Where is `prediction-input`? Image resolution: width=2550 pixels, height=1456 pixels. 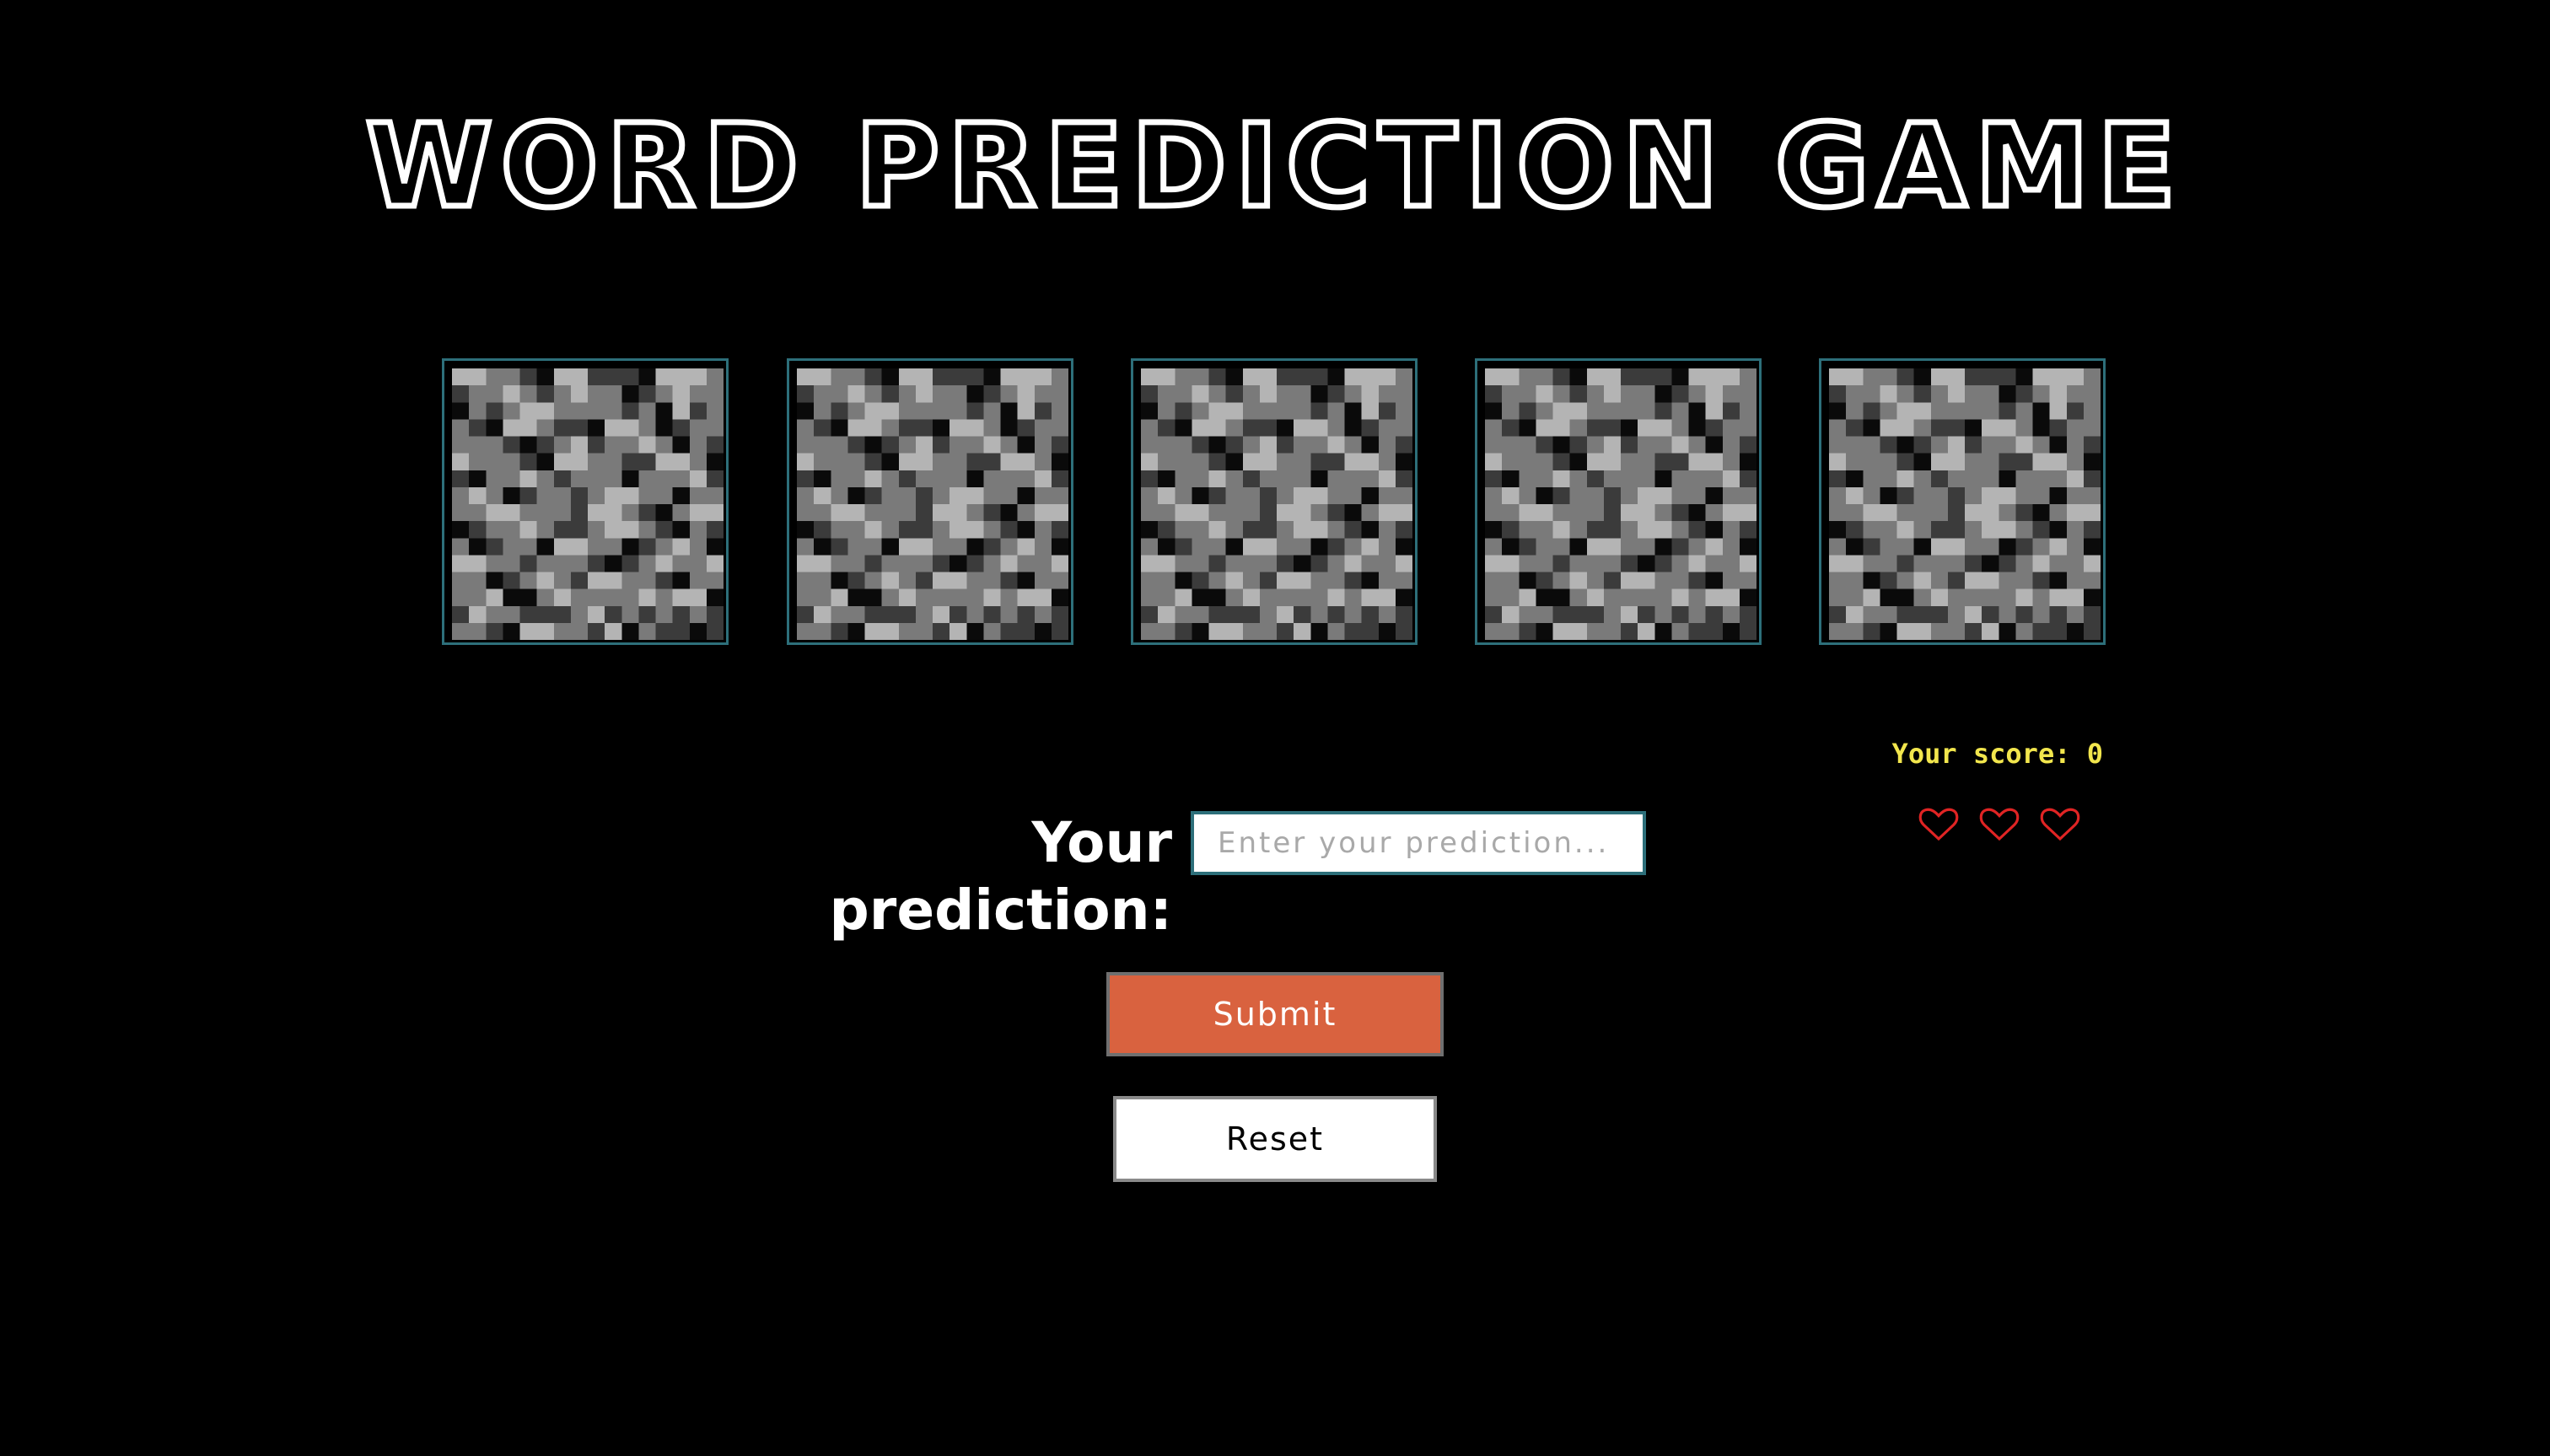 prediction-input is located at coordinates (1418, 843).